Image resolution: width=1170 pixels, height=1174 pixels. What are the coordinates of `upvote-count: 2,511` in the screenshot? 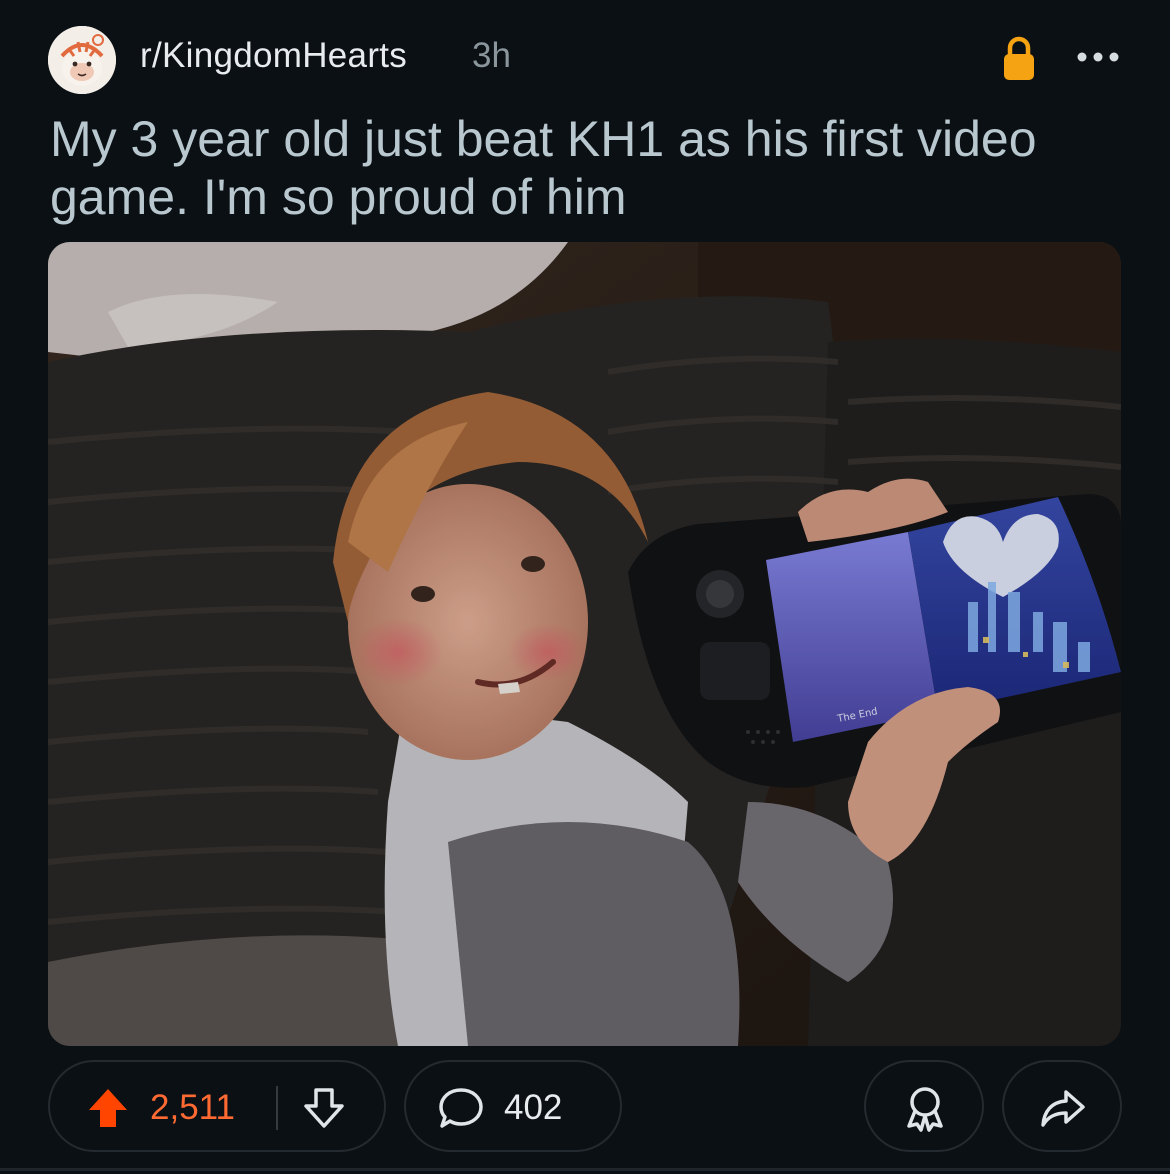 It's located at (192, 1107).